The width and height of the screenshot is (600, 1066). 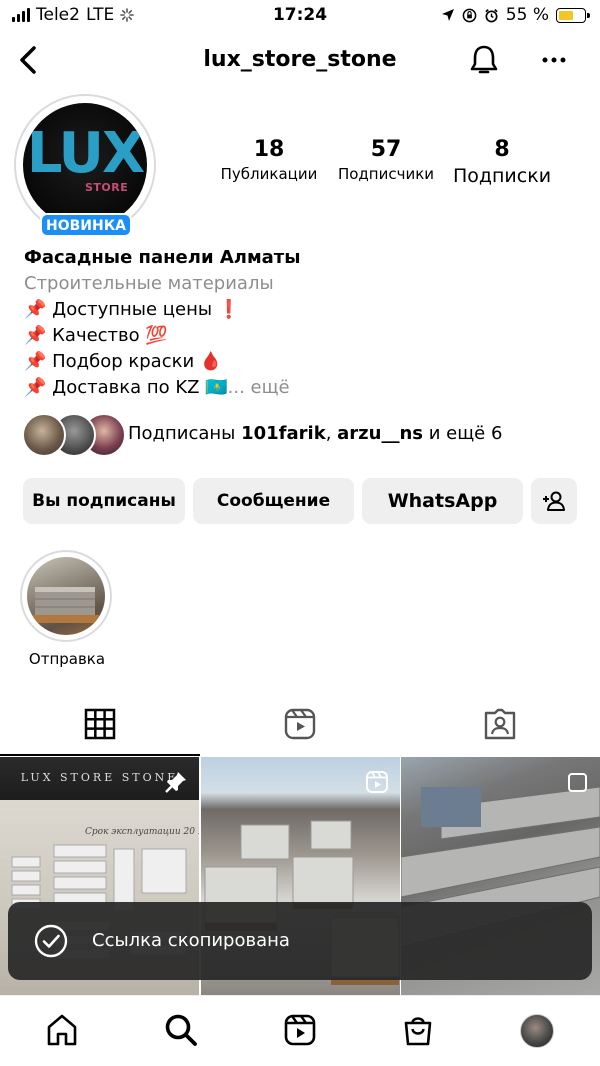 What do you see at coordinates (259, 387) in the screenshot?
I see `bio-more-link: ... ещё` at bounding box center [259, 387].